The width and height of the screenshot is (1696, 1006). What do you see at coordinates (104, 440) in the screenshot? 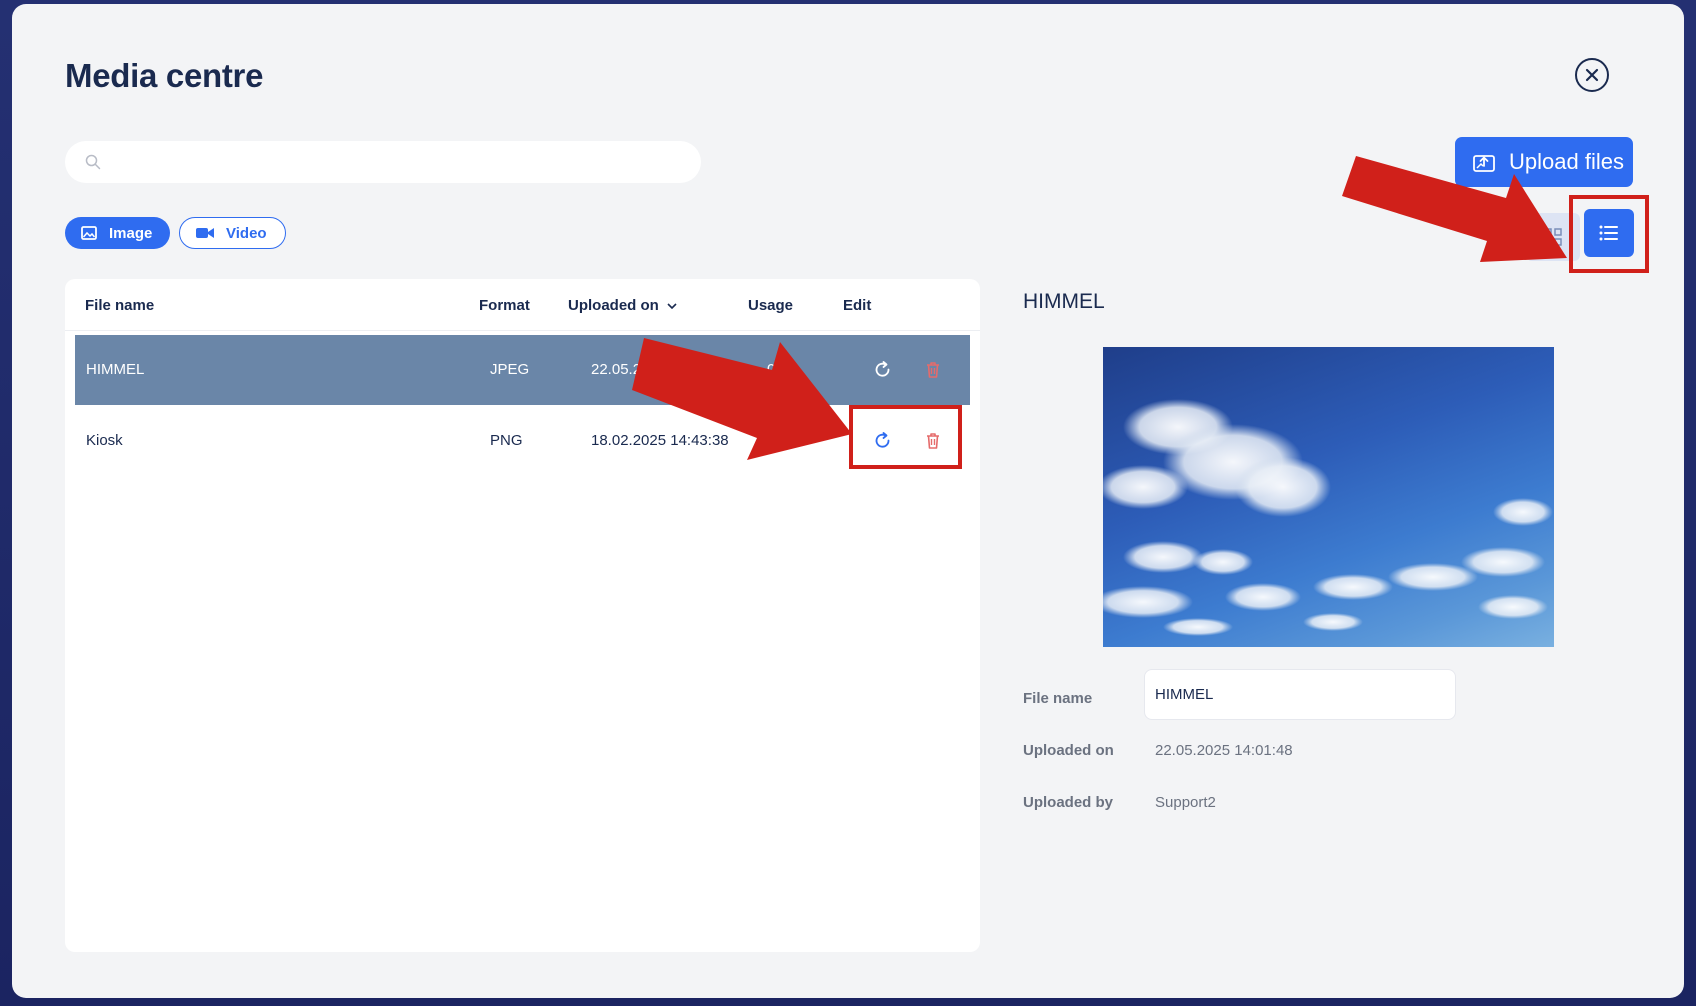
I see `file-name-cell: Kiosk` at bounding box center [104, 440].